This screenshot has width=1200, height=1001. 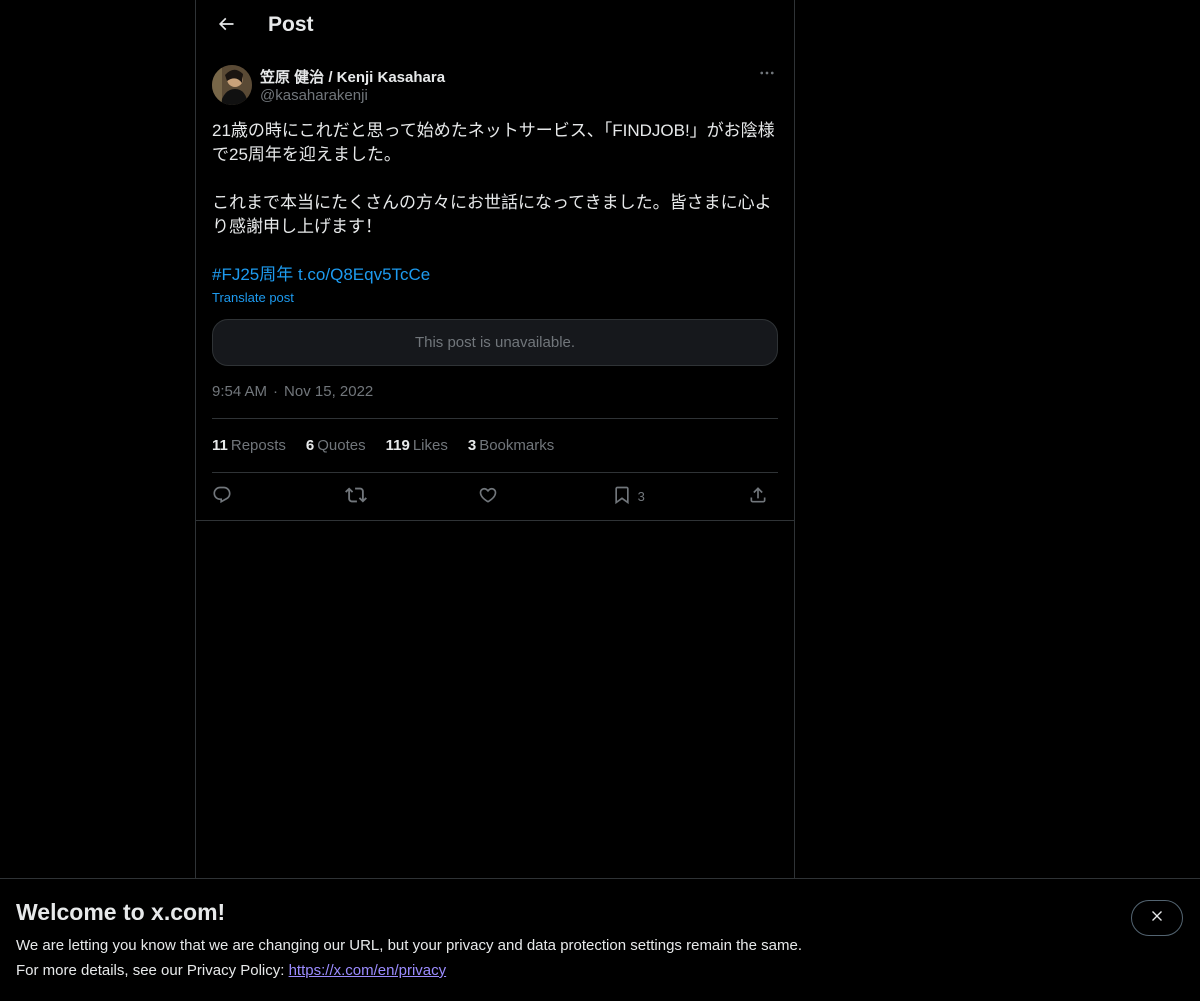 What do you see at coordinates (622, 496) in the screenshot?
I see `bookmark-icon` at bounding box center [622, 496].